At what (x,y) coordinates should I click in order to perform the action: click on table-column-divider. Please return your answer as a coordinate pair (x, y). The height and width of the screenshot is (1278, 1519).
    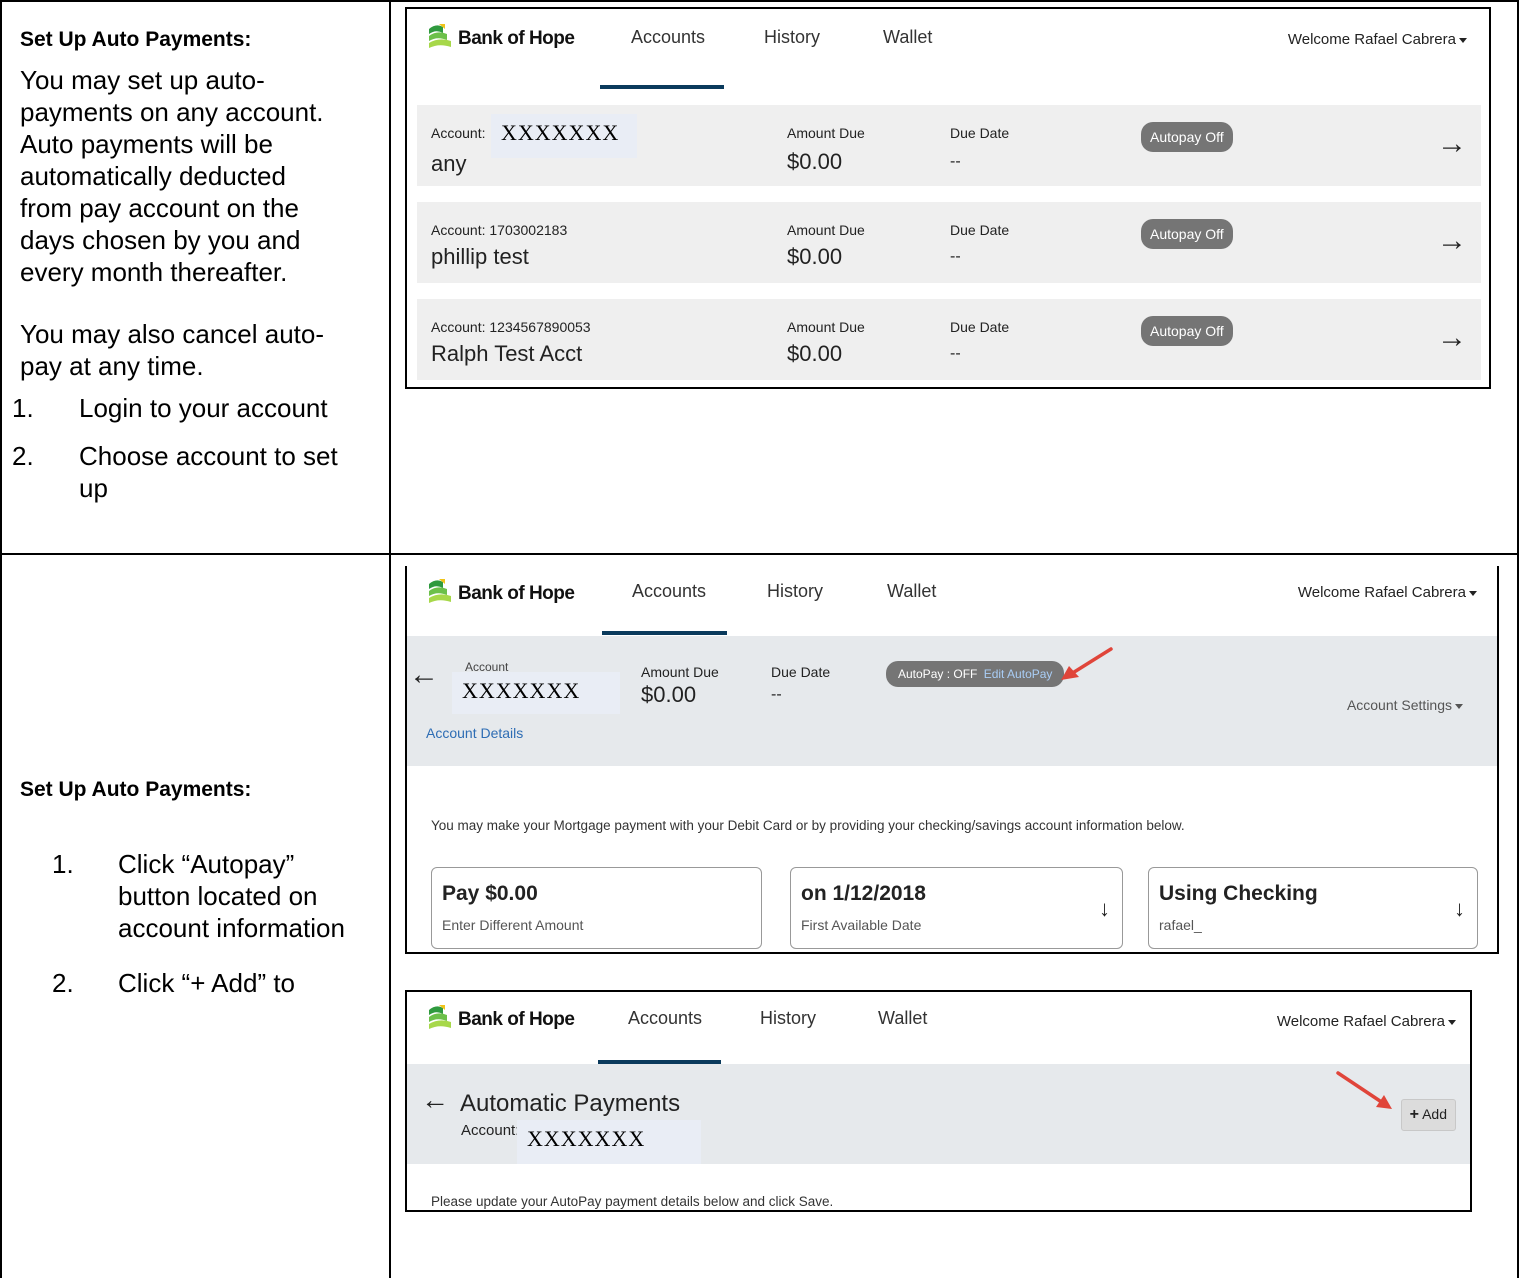
    Looking at the image, I should click on (390, 639).